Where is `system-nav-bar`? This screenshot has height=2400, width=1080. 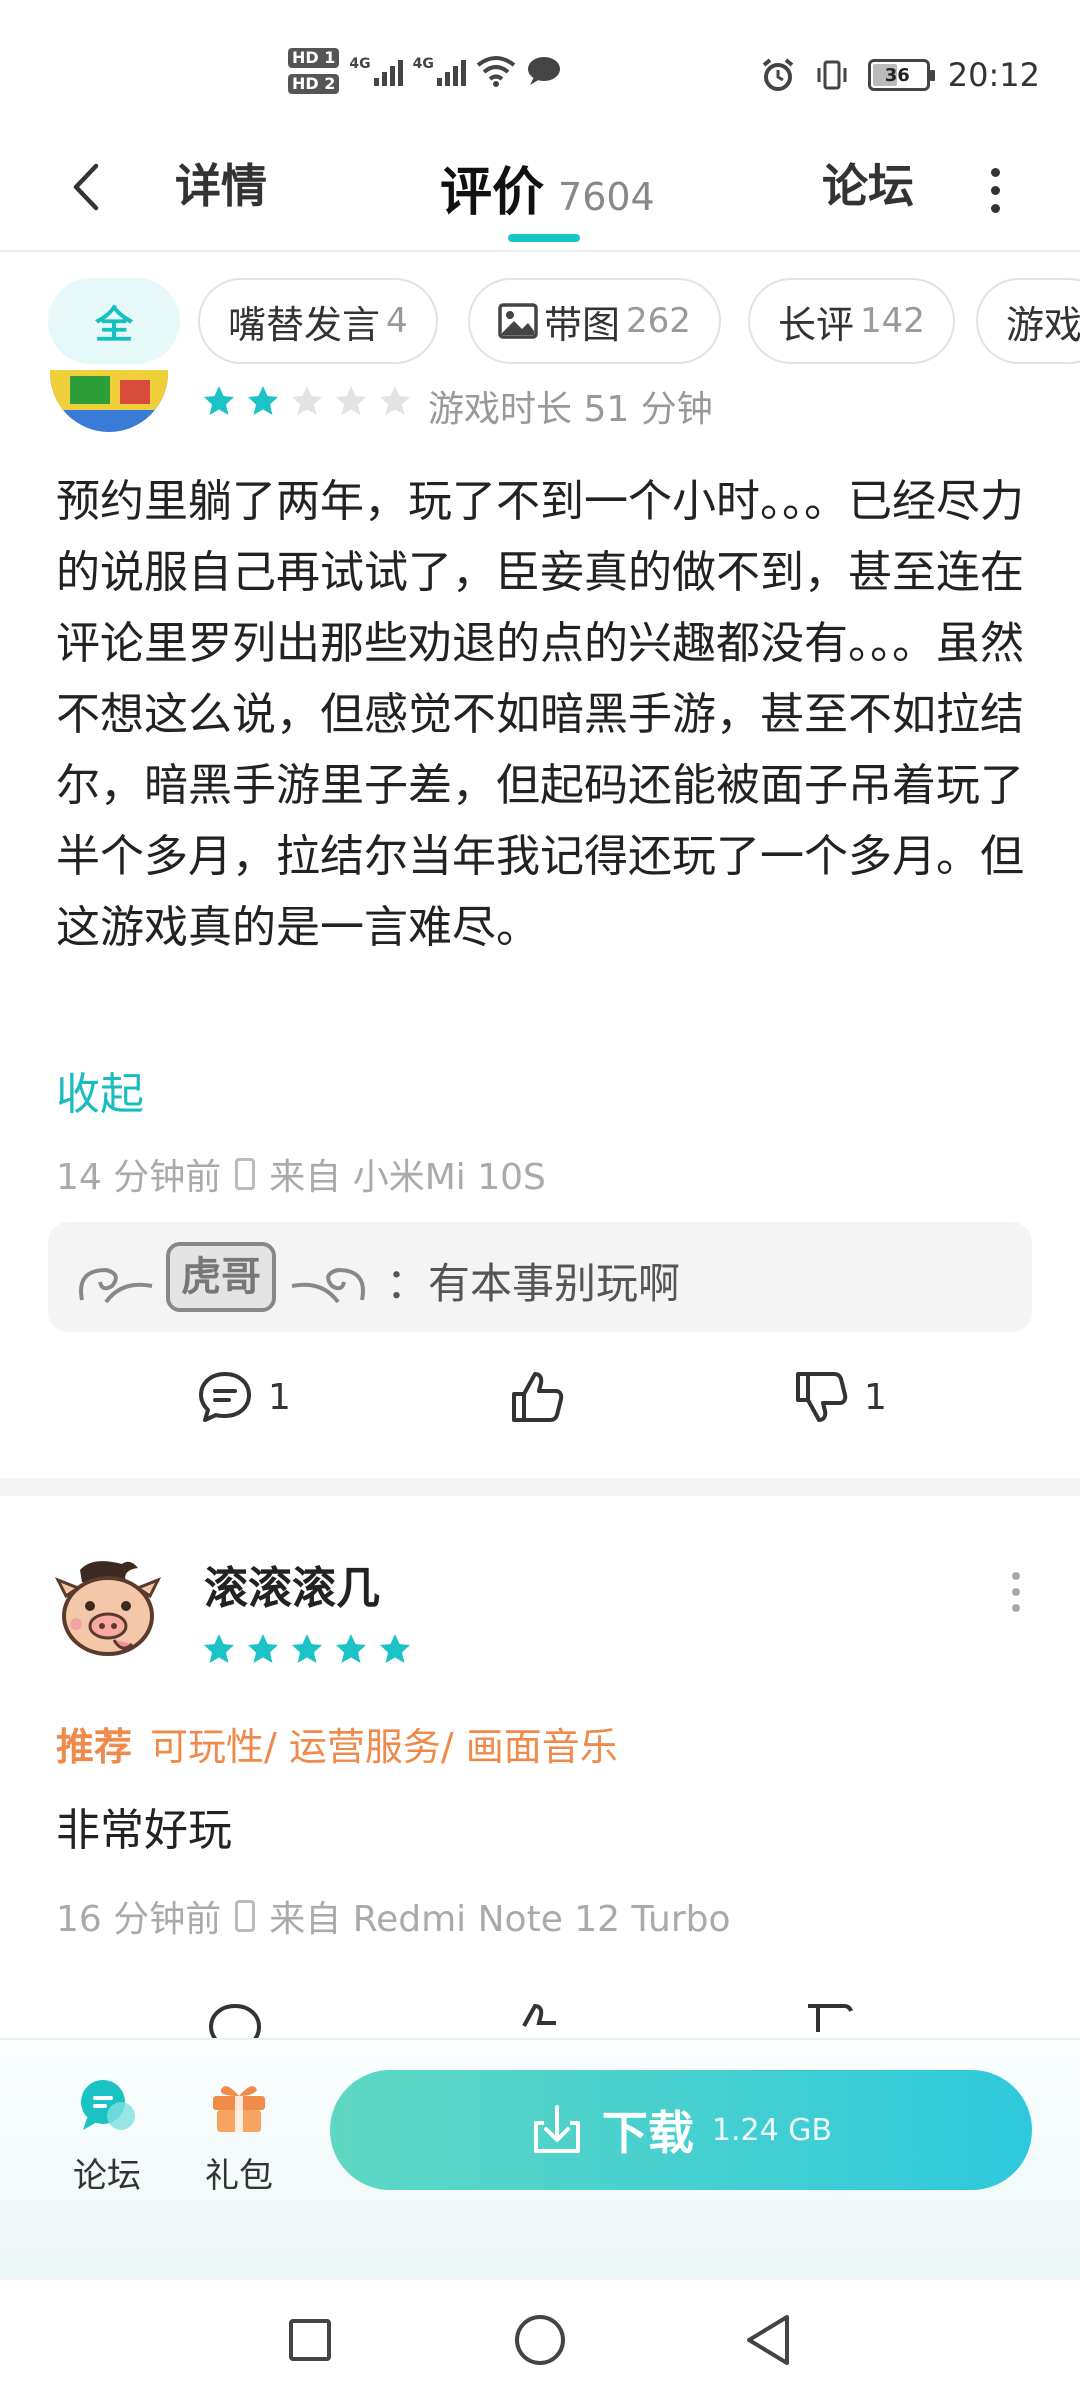 system-nav-bar is located at coordinates (540, 2340).